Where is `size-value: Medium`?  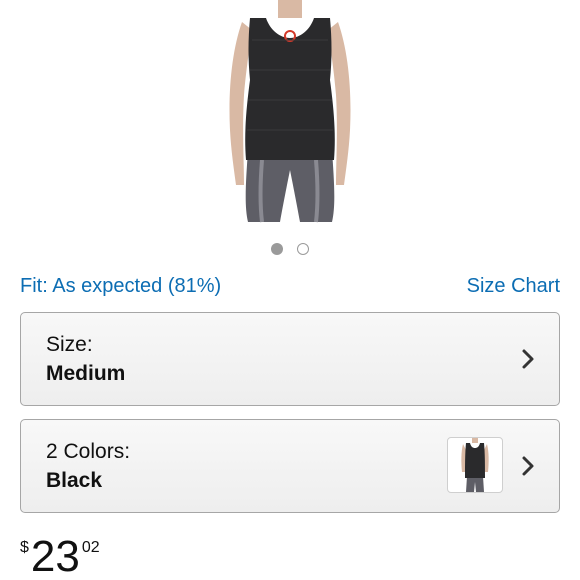 size-value: Medium is located at coordinates (86, 373).